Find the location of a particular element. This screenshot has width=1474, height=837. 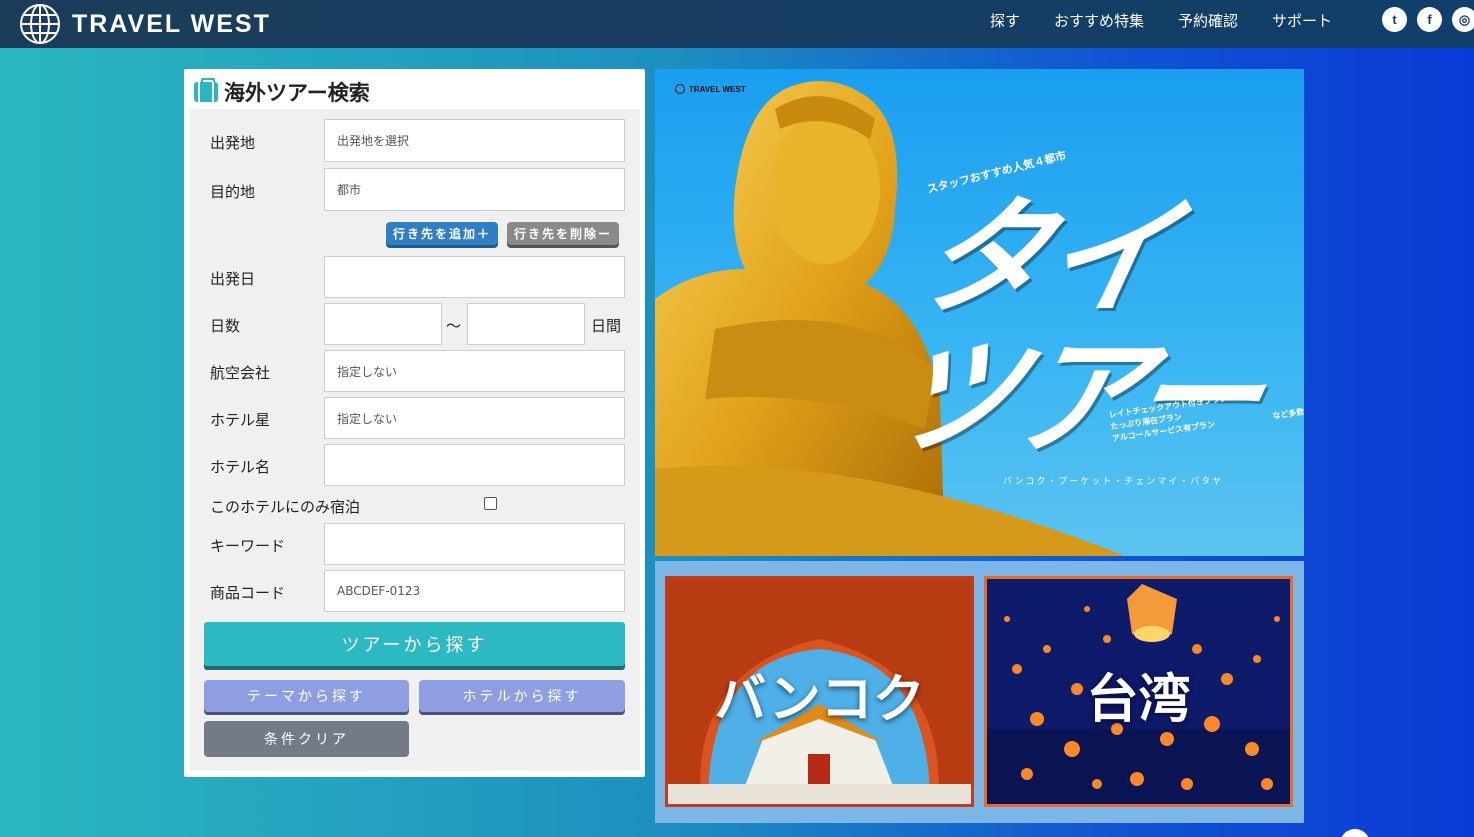

departure-date-input is located at coordinates (474, 277).